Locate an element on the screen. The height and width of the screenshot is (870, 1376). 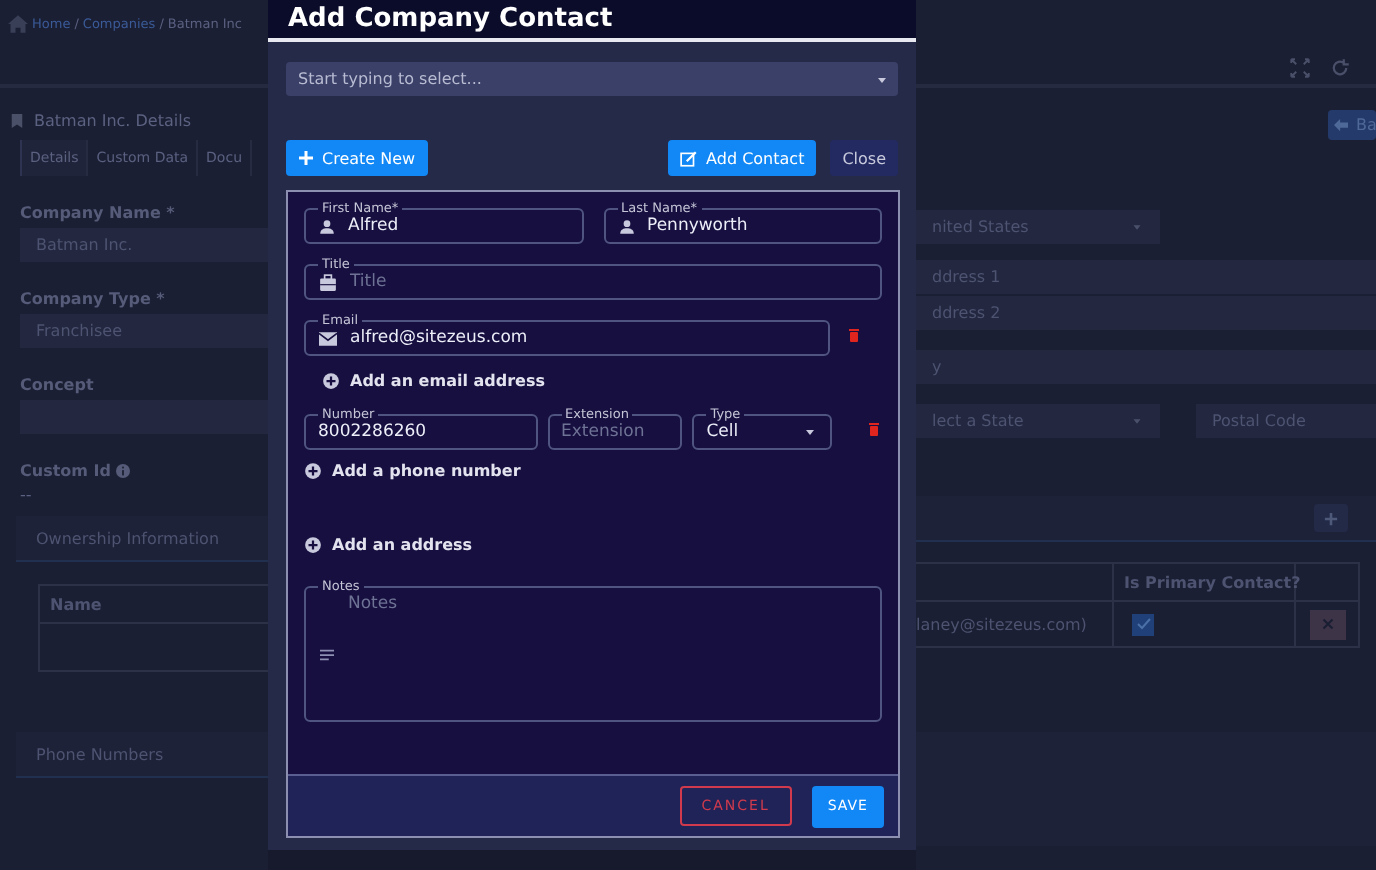
text-input: Extension is located at coordinates (615, 432).